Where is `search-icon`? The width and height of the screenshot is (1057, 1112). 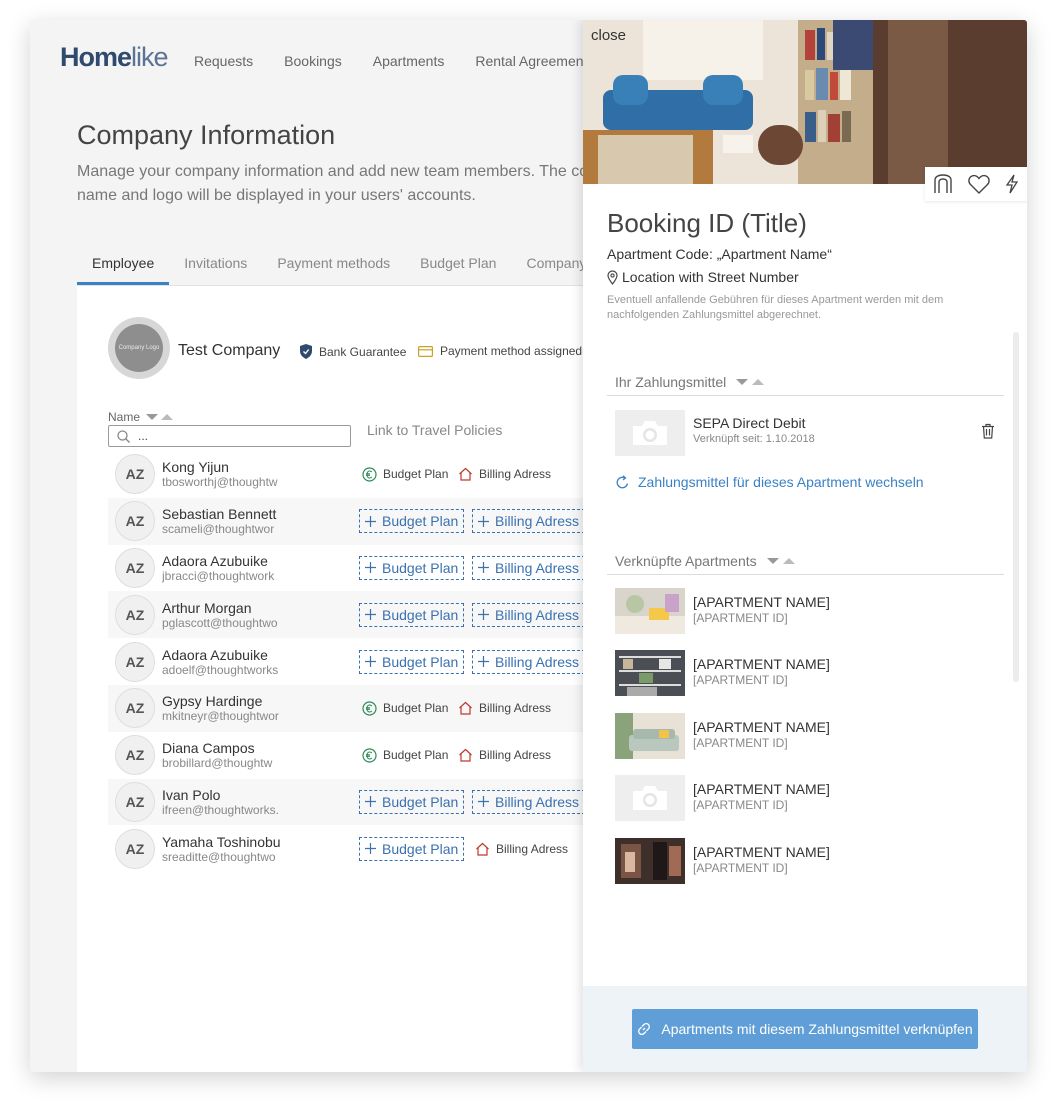 search-icon is located at coordinates (123, 436).